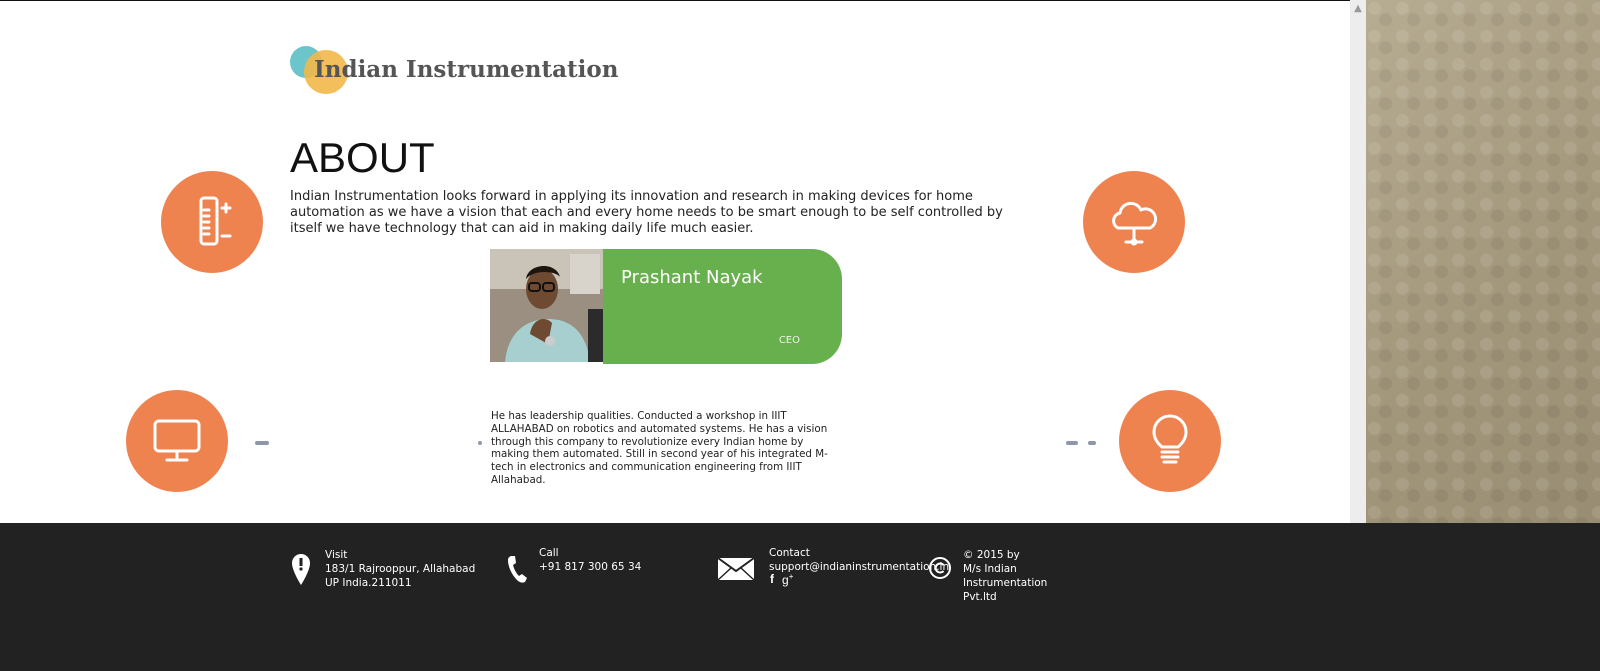 The width and height of the screenshot is (1600, 671). Describe the element at coordinates (789, 553) in the screenshot. I see `contact-label: Contact` at that location.